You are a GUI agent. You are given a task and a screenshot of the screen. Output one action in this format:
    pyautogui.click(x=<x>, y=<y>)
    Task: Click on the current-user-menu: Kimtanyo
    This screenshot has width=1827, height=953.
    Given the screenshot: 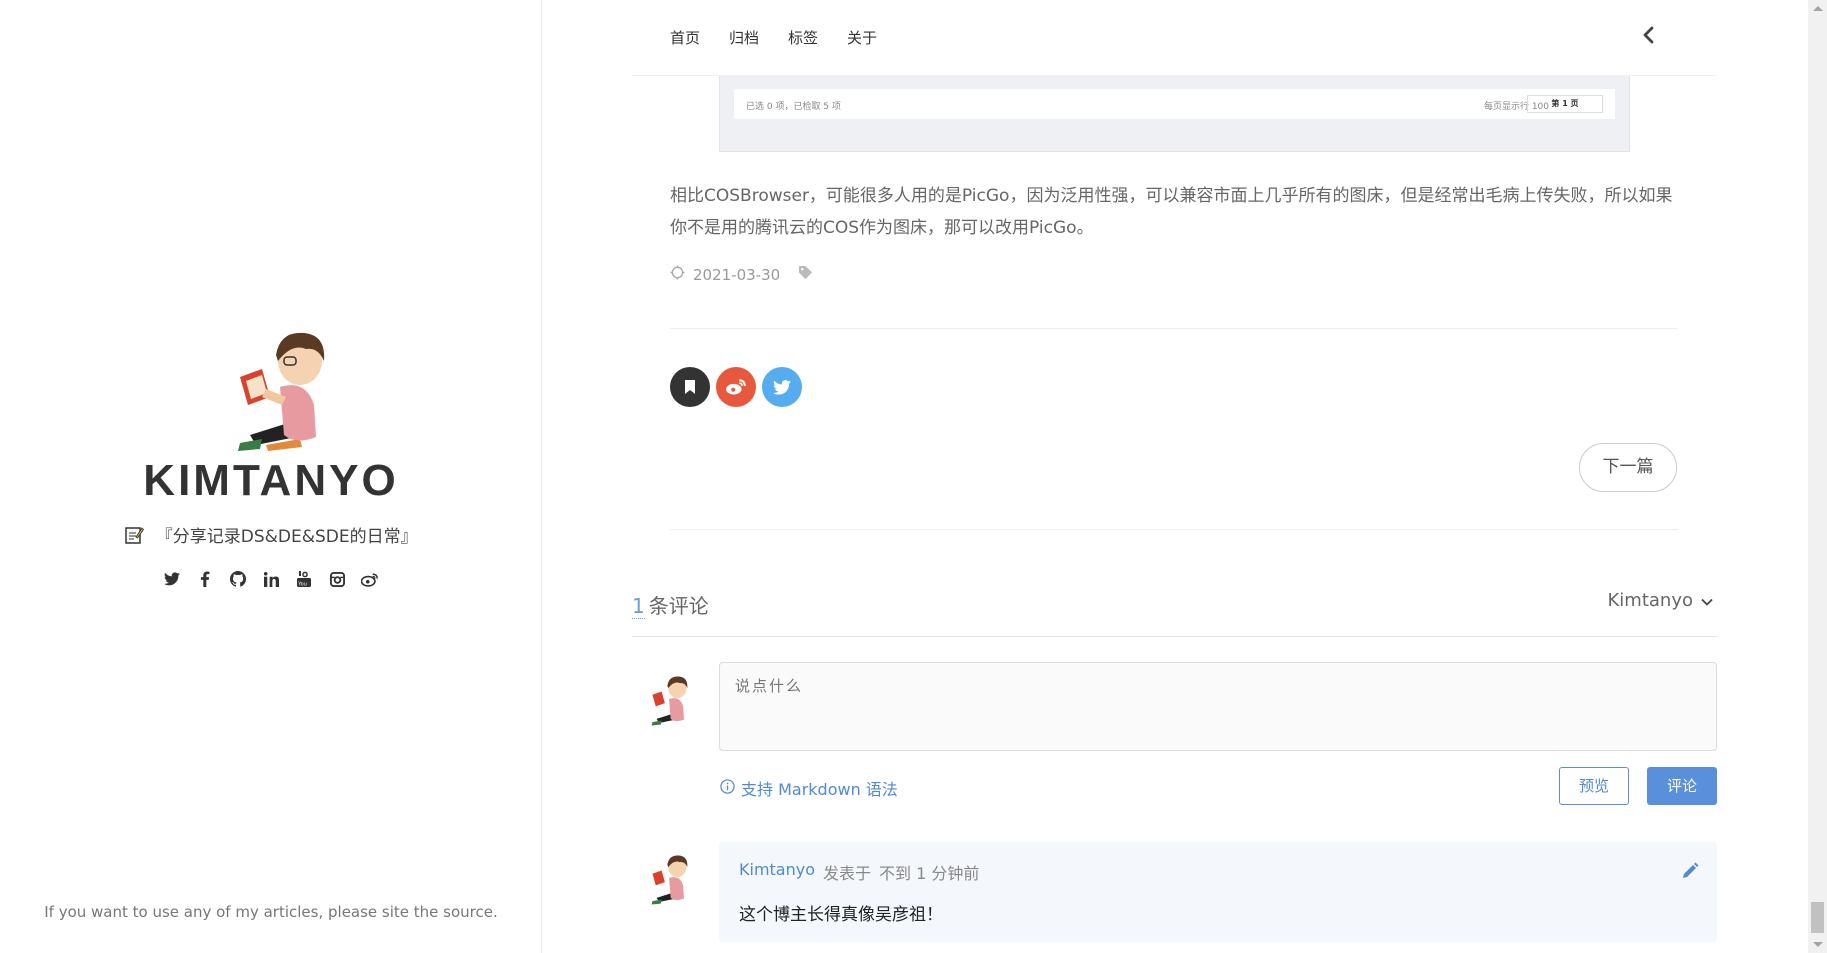 What is the action you would take?
    pyautogui.click(x=1661, y=600)
    